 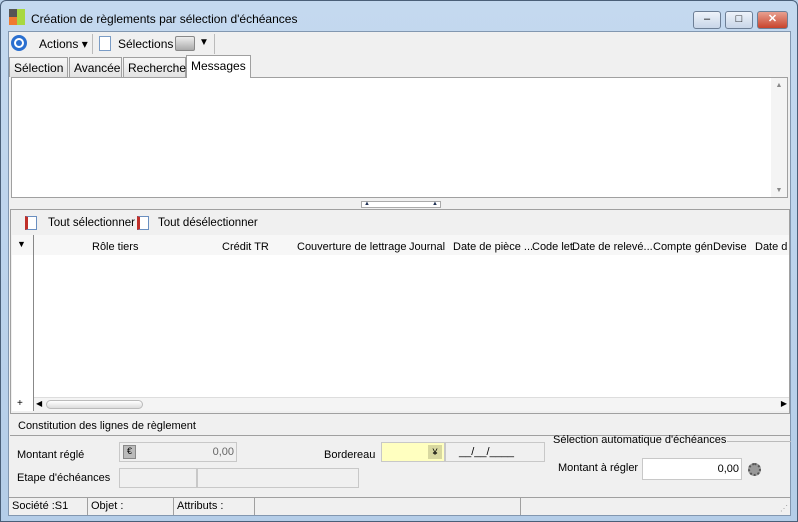 I want to click on column-header: Code let, so click(x=552, y=247).